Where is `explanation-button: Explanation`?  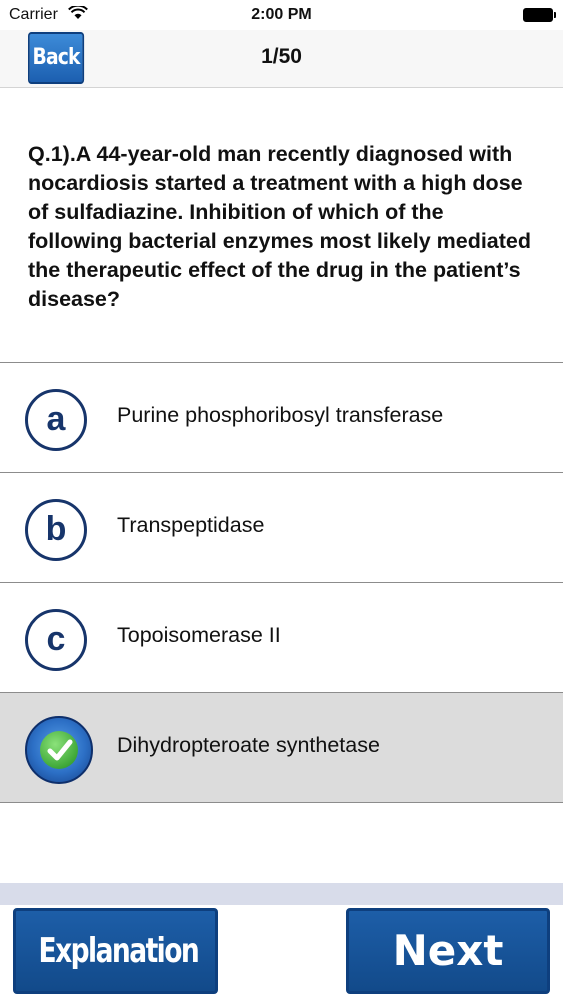 explanation-button: Explanation is located at coordinates (115, 951).